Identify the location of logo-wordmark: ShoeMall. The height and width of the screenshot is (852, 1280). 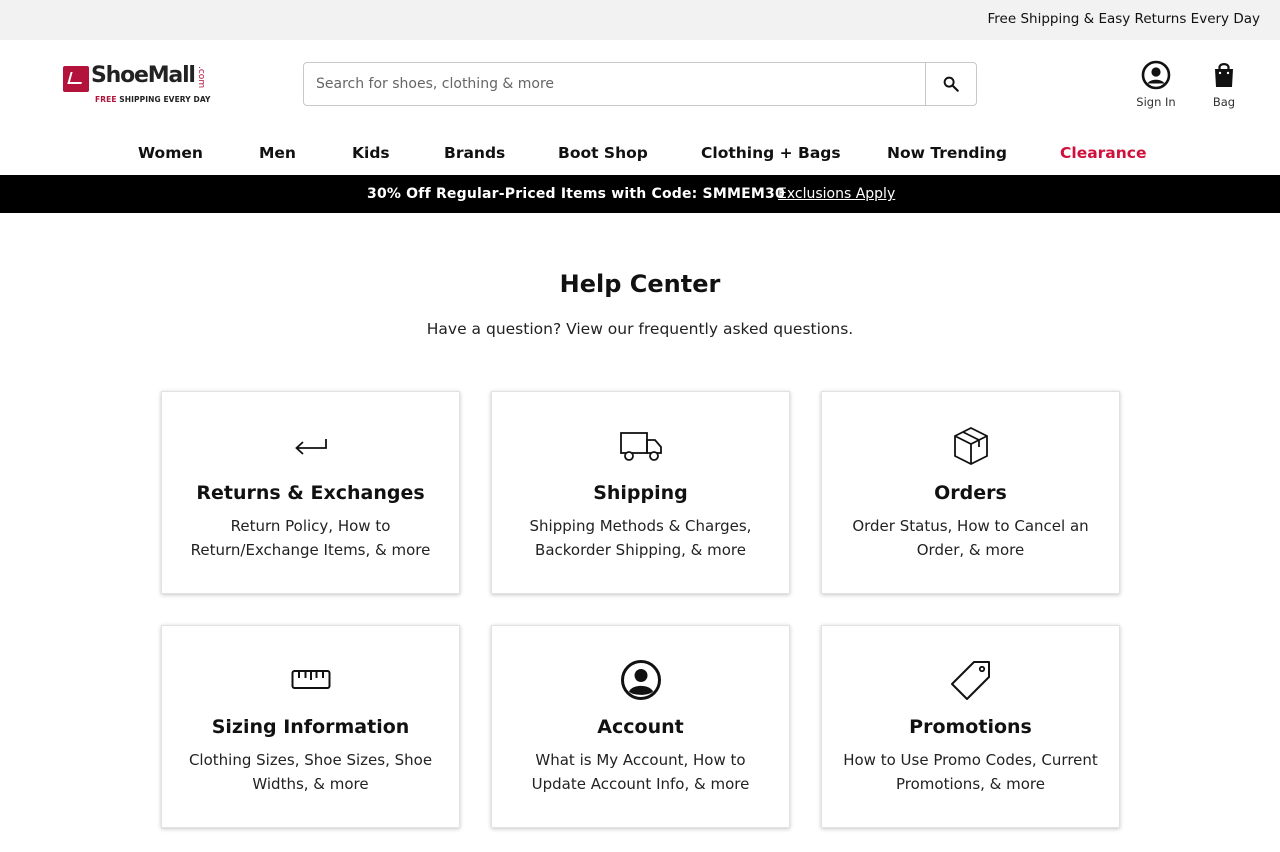
(143, 75).